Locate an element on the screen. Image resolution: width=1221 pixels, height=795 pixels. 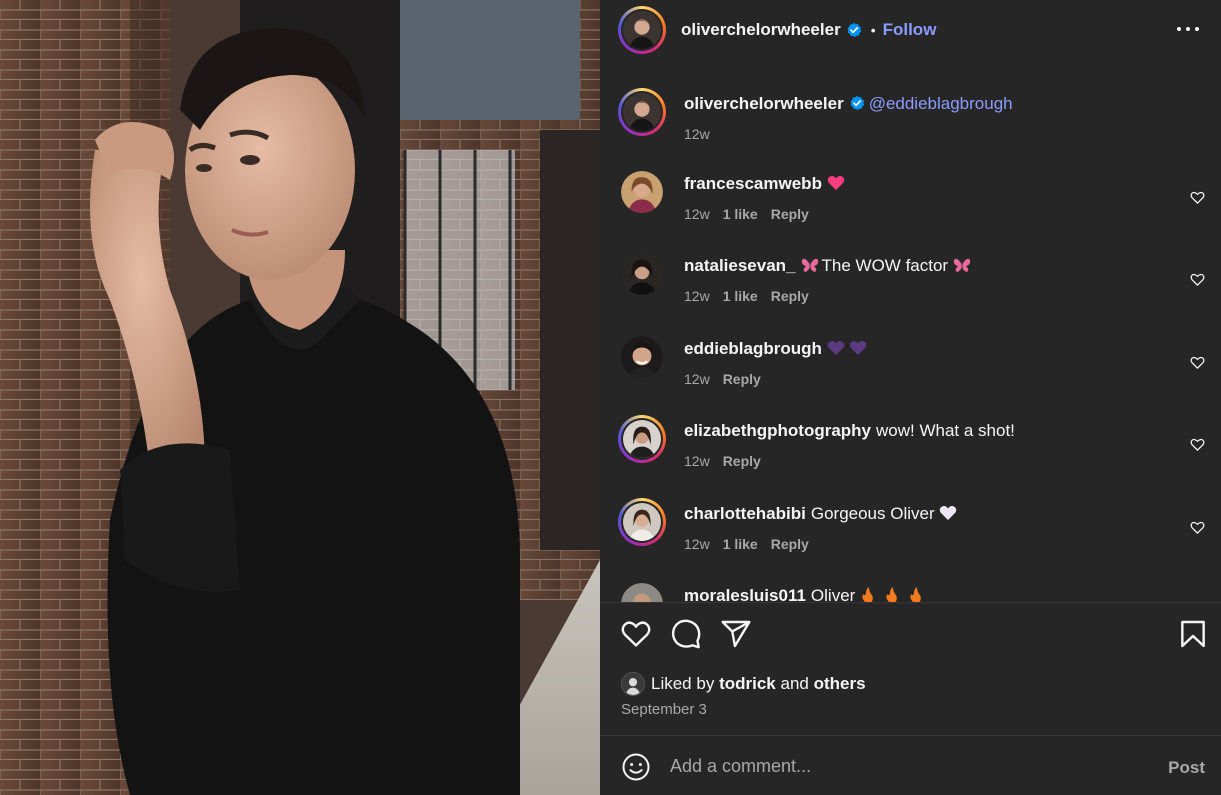
follow-button: Follow is located at coordinates (910, 30).